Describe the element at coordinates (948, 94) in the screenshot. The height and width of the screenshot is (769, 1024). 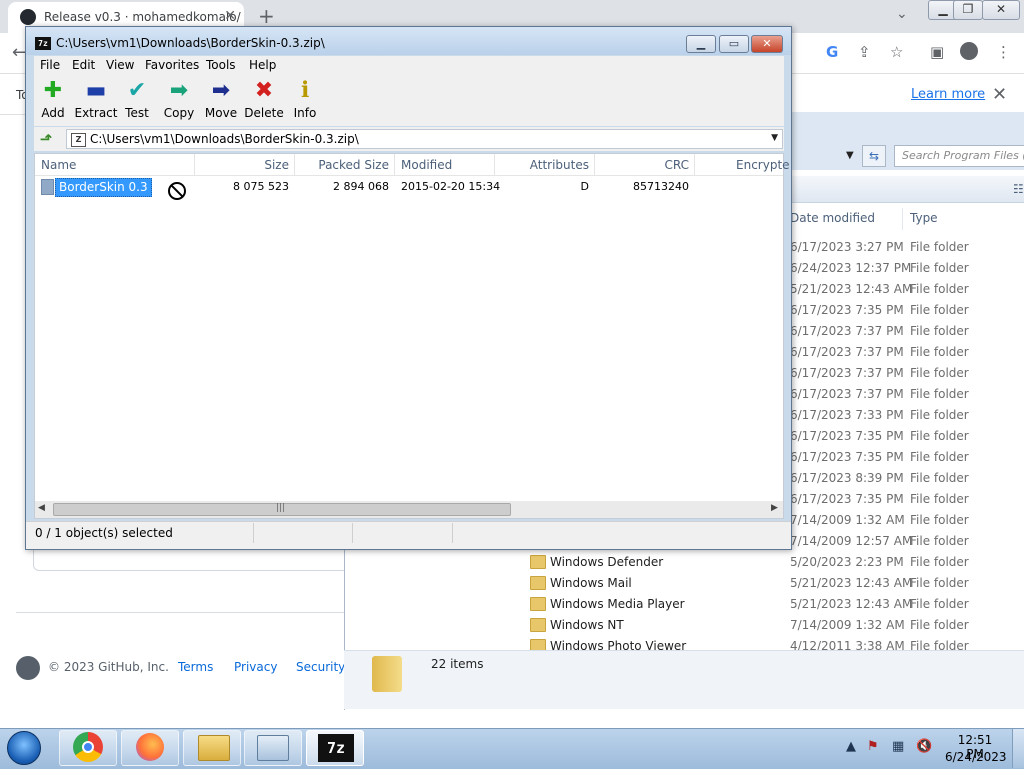
I see `learn-more-link: Learn more` at that location.